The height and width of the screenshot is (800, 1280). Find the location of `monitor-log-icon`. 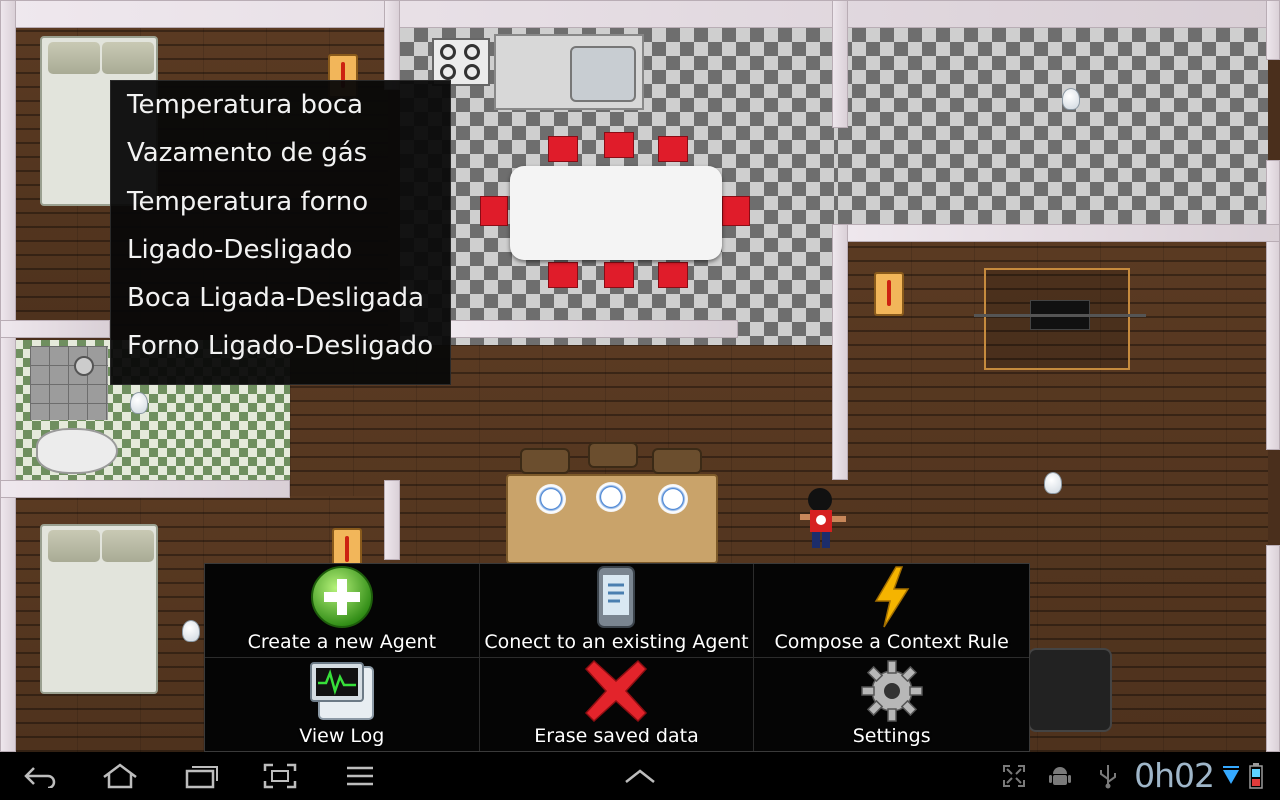

monitor-log-icon is located at coordinates (342, 691).